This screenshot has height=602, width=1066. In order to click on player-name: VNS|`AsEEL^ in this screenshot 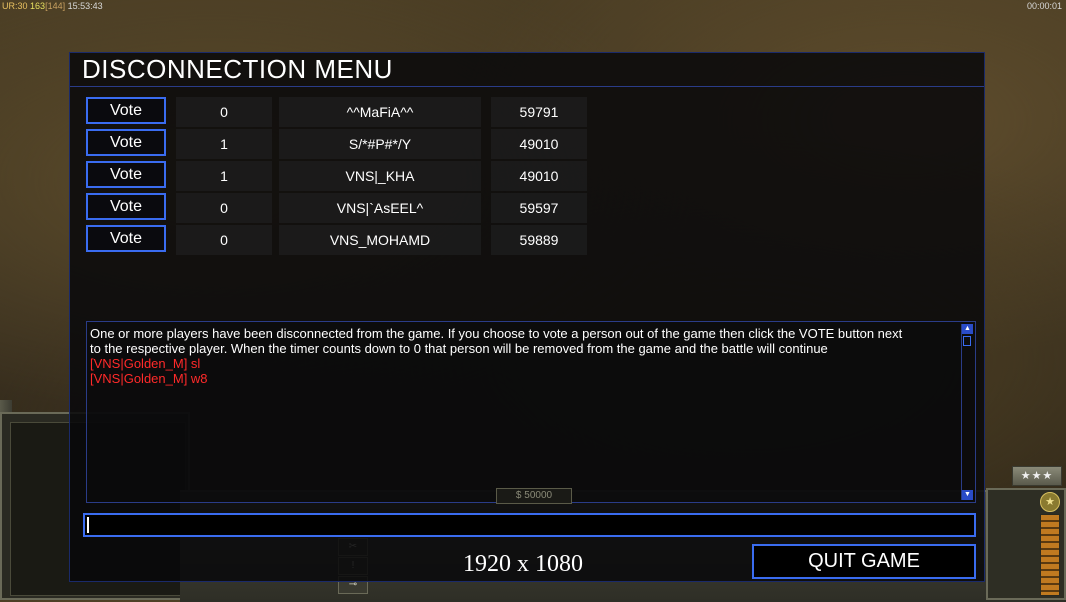, I will do `click(380, 208)`.